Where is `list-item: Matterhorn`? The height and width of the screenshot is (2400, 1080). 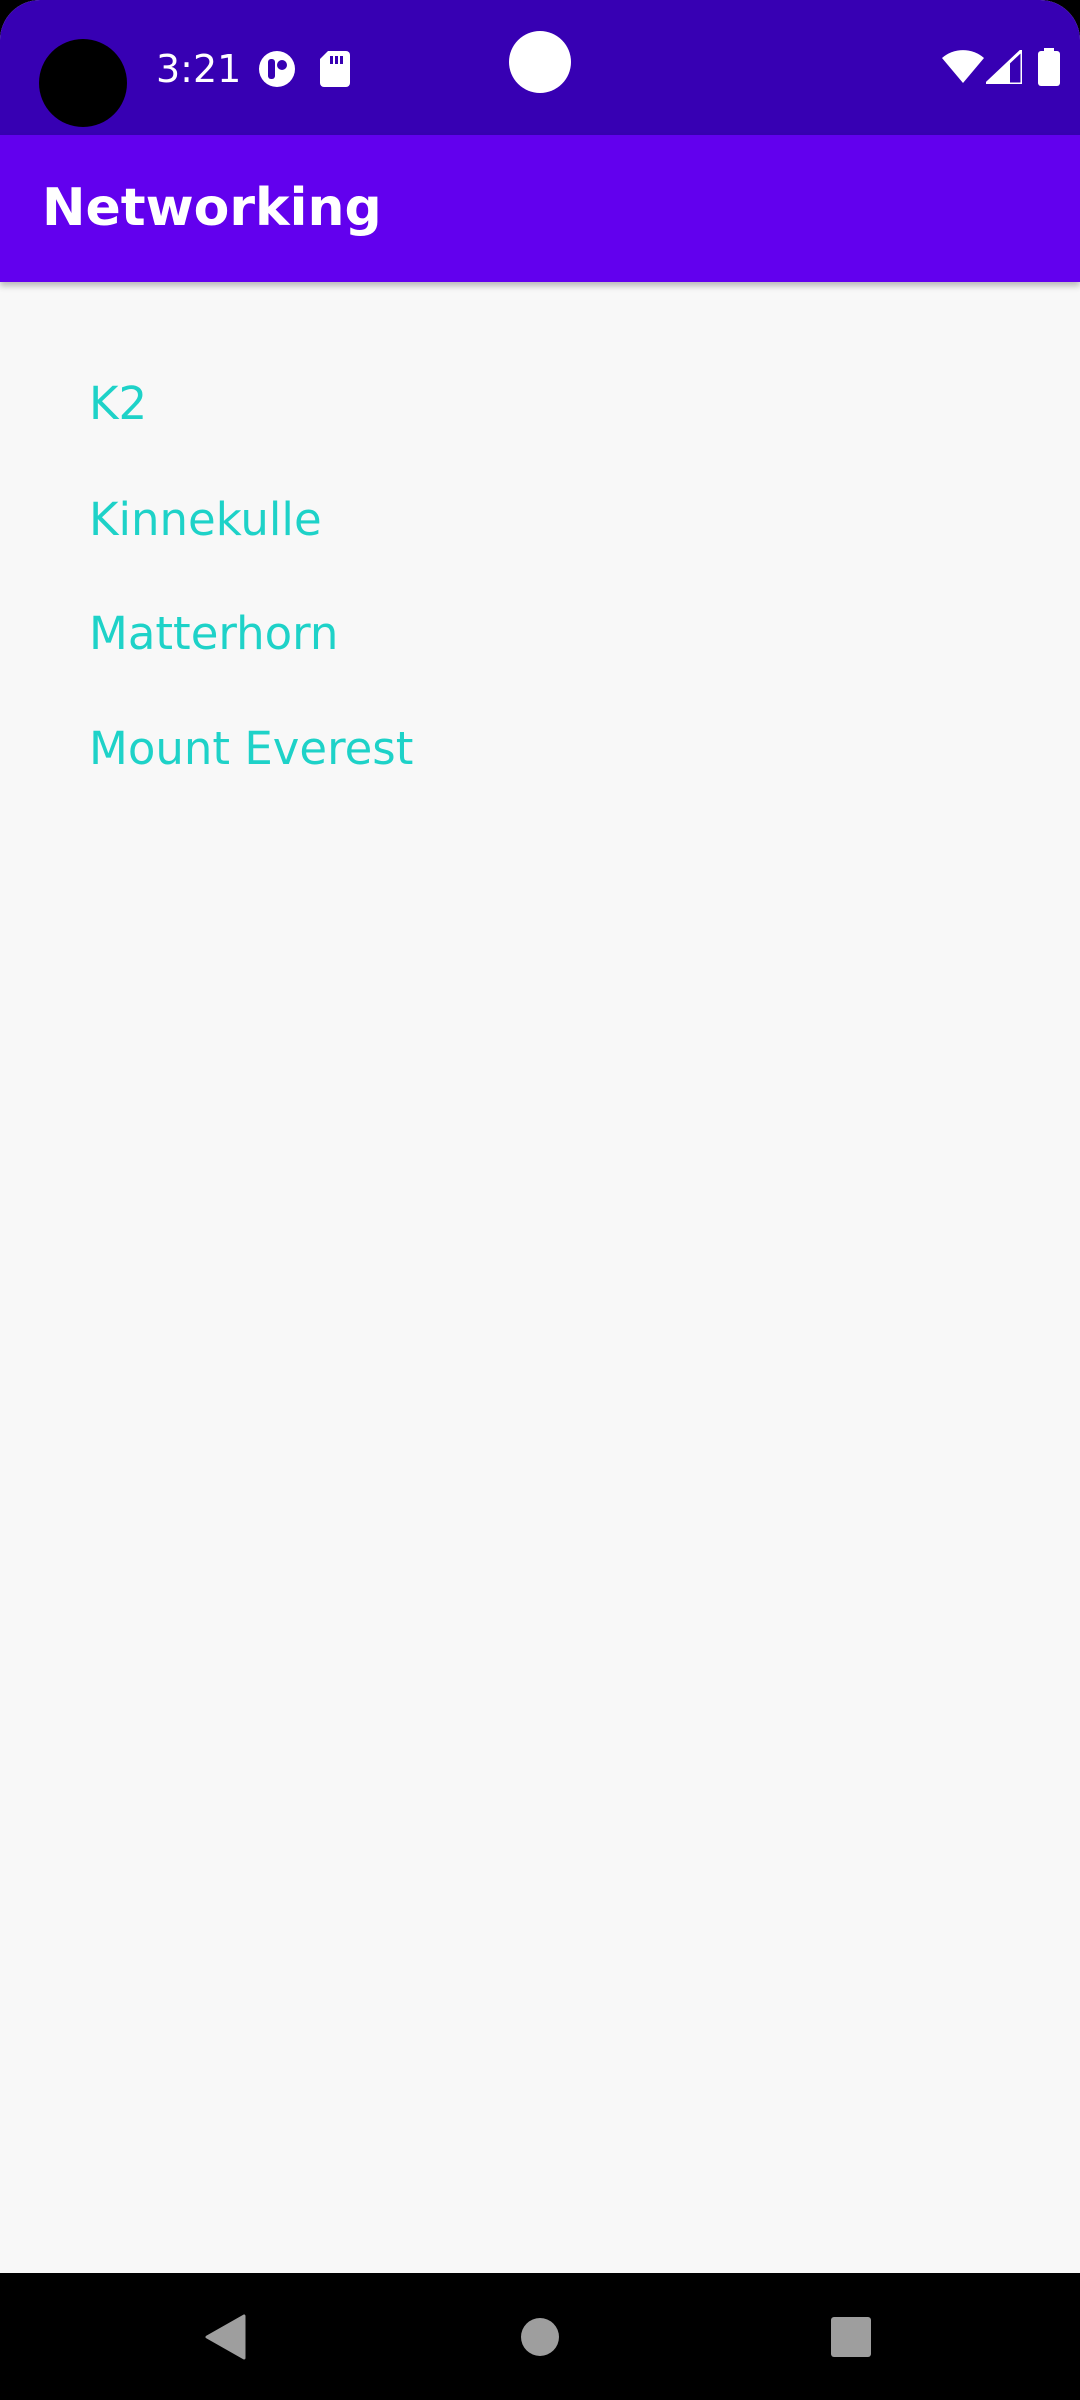
list-item: Matterhorn is located at coordinates (539, 634).